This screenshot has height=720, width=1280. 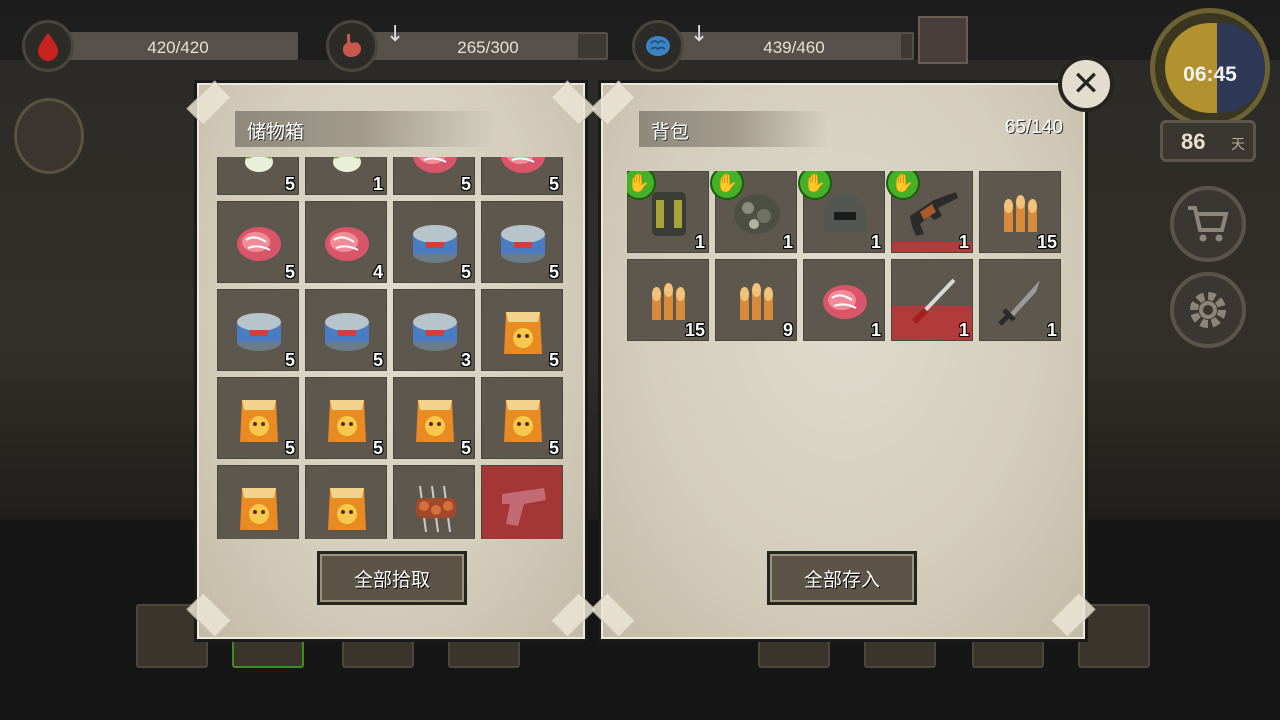 I want to click on green-onion-icon, so click(x=259, y=169).